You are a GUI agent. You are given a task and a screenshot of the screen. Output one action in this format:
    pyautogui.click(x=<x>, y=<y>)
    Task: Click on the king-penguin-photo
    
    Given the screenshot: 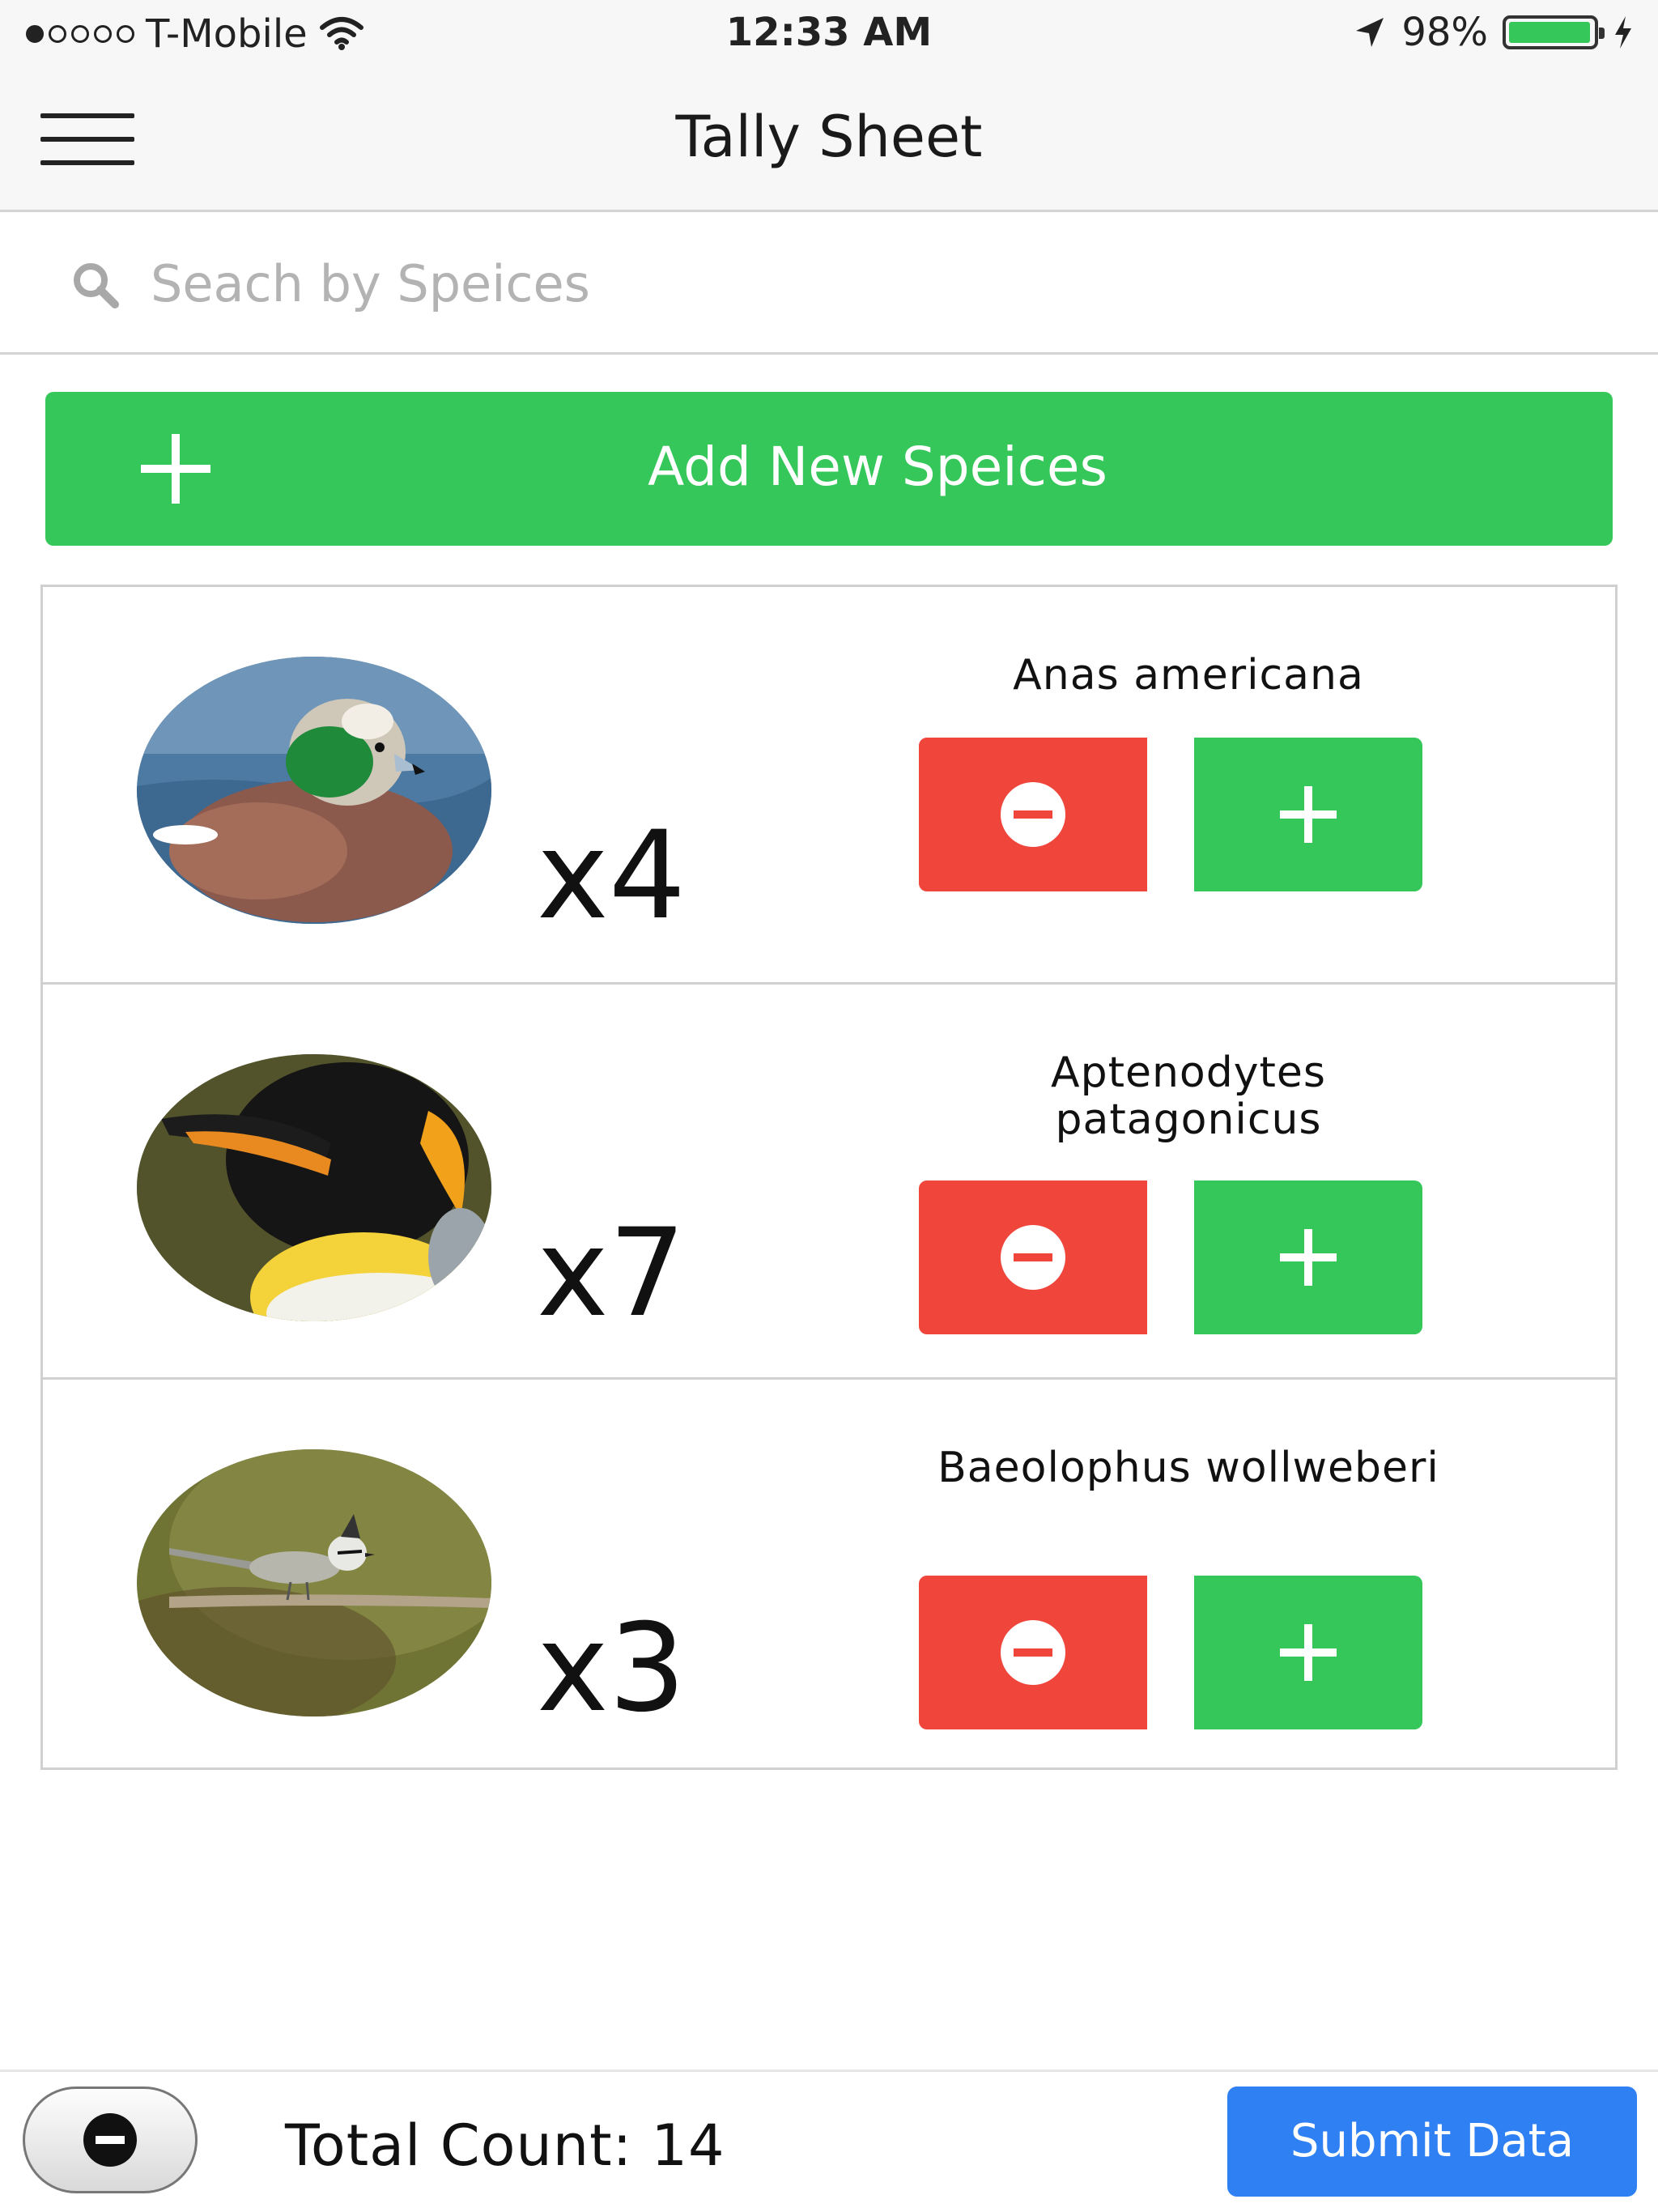 What is the action you would take?
    pyautogui.click(x=314, y=1188)
    